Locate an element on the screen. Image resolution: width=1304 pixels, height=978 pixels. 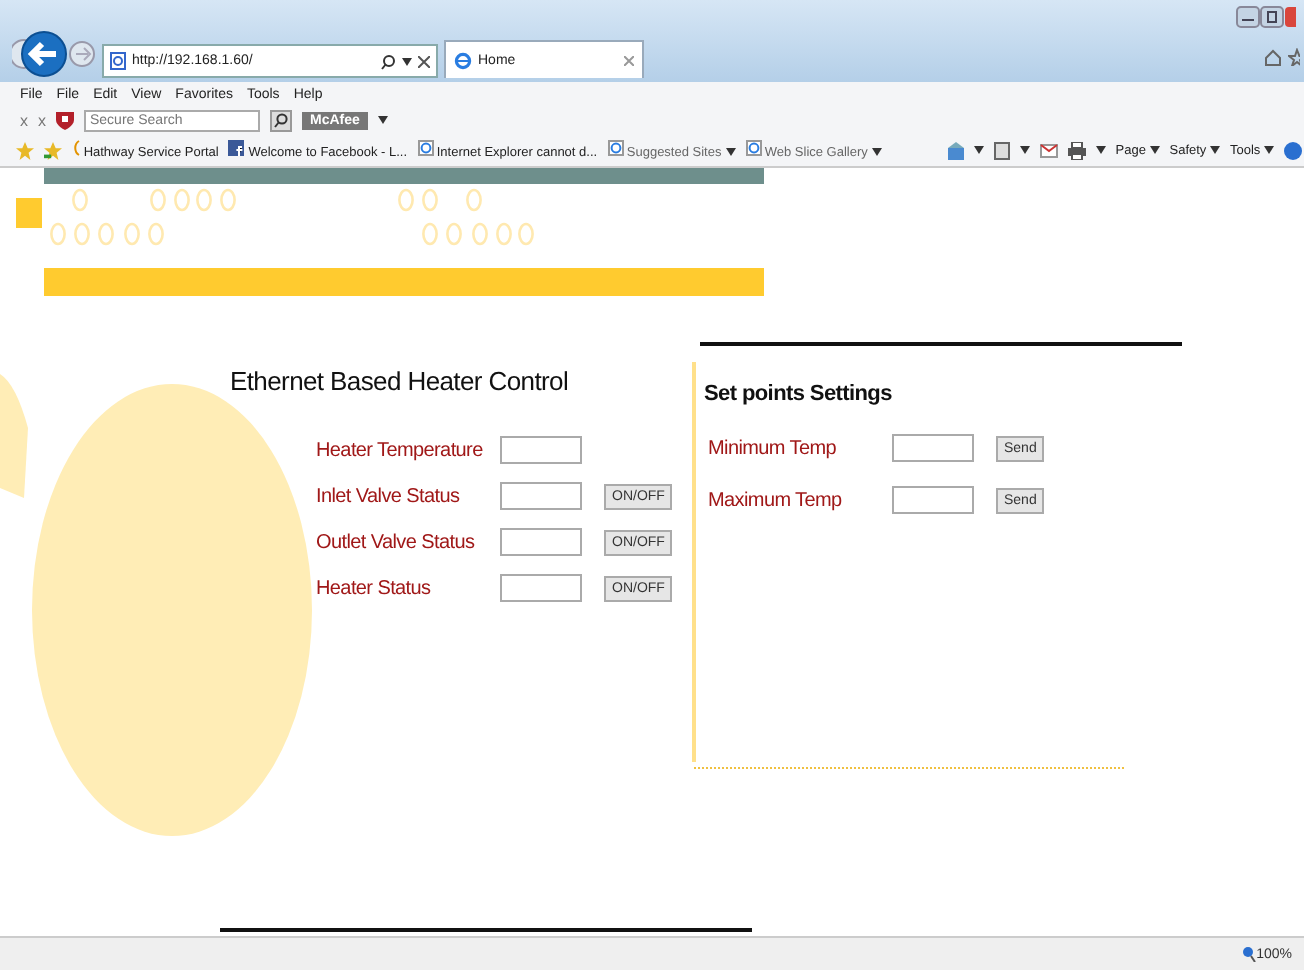
close-icon is located at coordinates (424, 61).